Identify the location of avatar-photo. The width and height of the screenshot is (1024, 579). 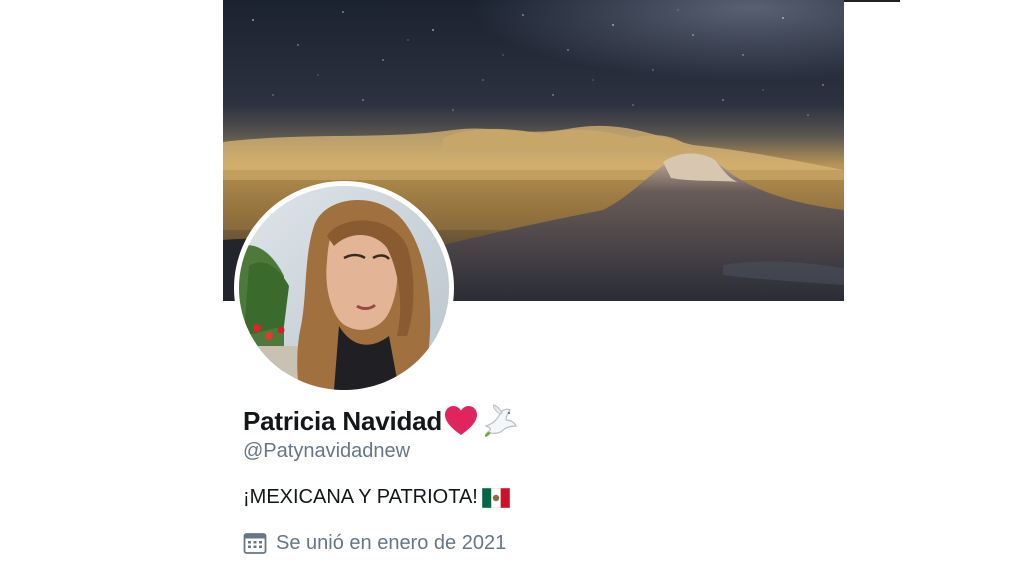
(344, 288).